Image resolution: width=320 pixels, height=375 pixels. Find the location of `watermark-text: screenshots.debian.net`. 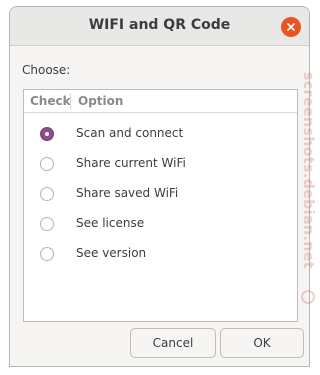

watermark-text: screenshots.debian.net is located at coordinates (308, 170).